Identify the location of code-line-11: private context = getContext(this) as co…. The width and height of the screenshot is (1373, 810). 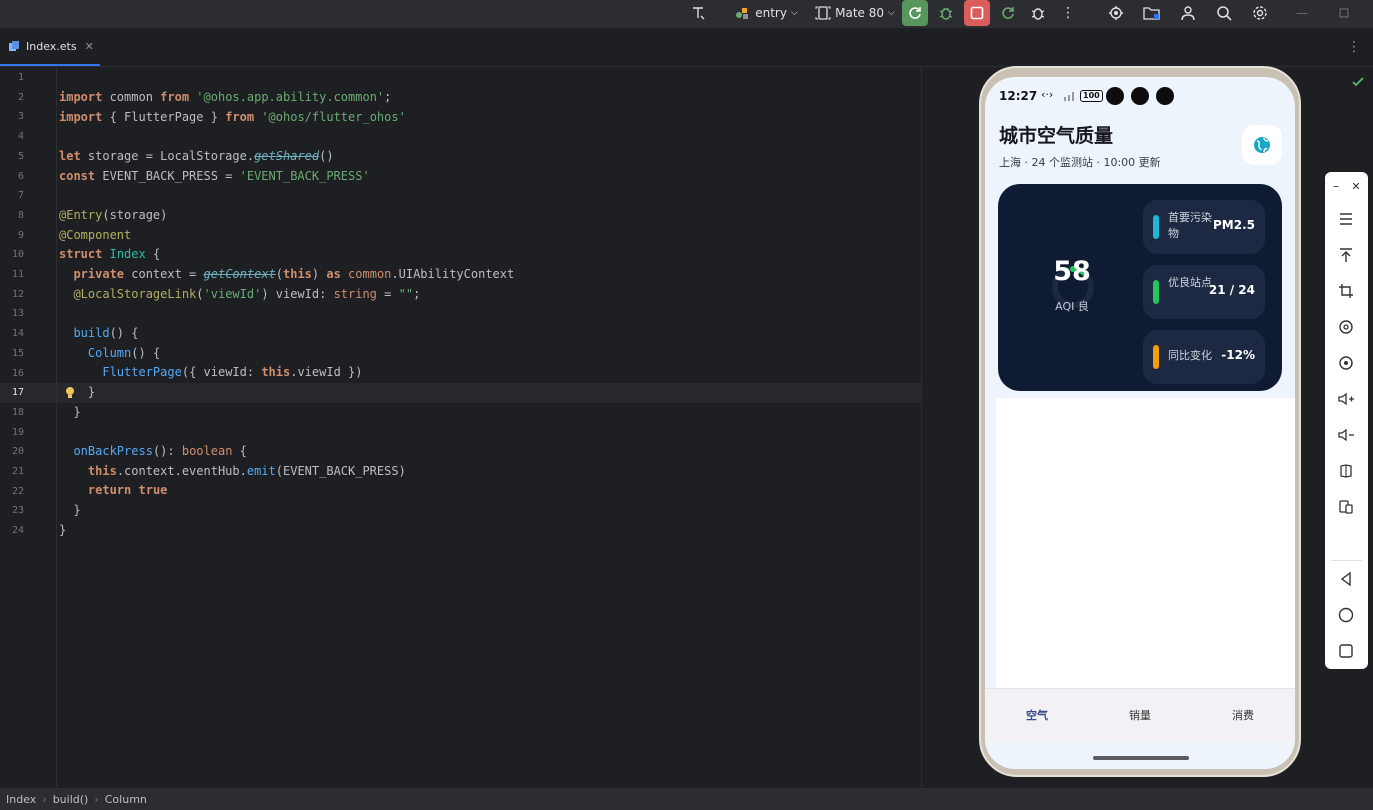
(294, 274).